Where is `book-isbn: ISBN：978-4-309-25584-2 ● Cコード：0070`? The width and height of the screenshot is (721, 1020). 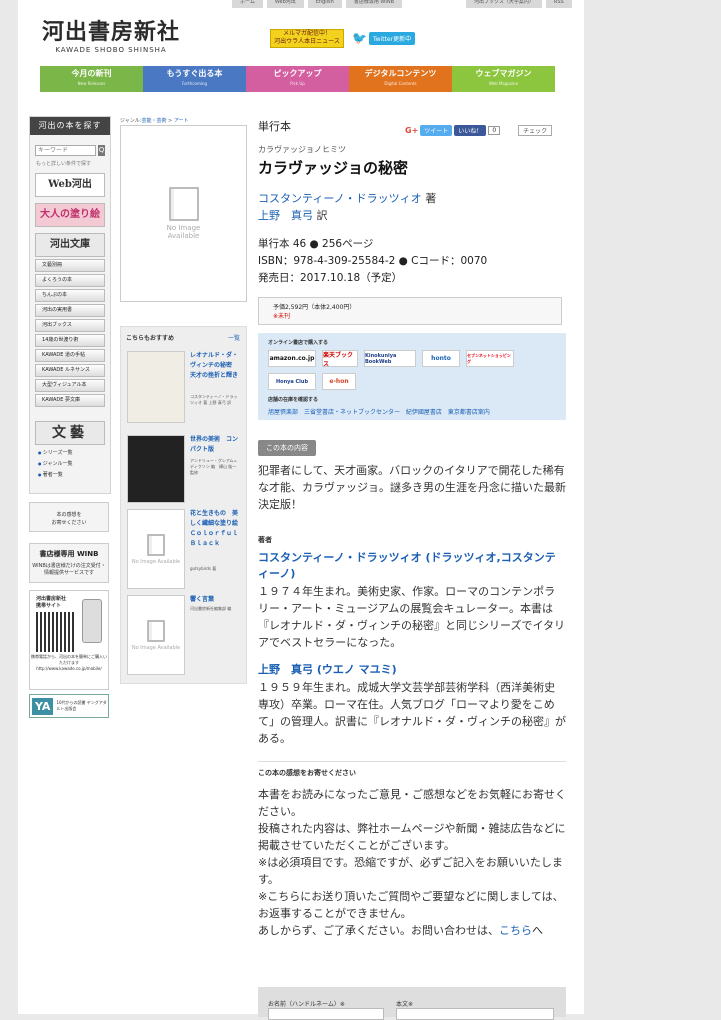
book-isbn: ISBN：978-4-309-25584-2 ● Cコード：0070 is located at coordinates (373, 261).